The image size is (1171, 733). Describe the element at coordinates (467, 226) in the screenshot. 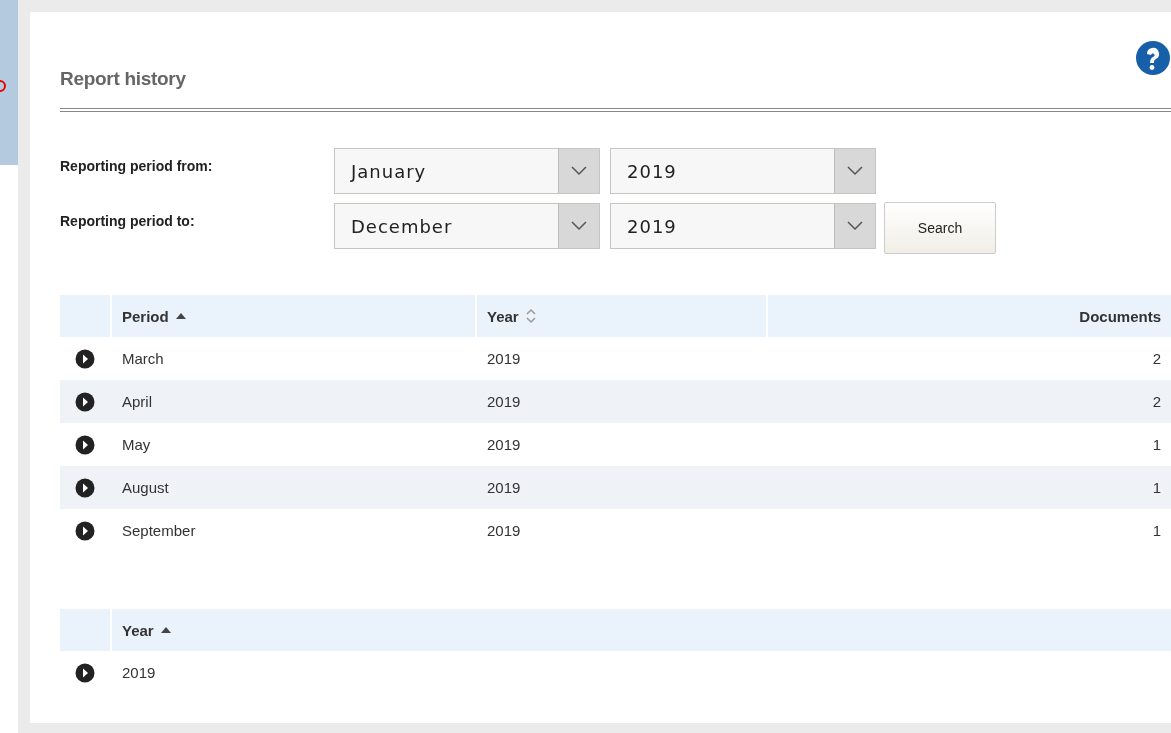

I see `month-dropdown: December` at that location.